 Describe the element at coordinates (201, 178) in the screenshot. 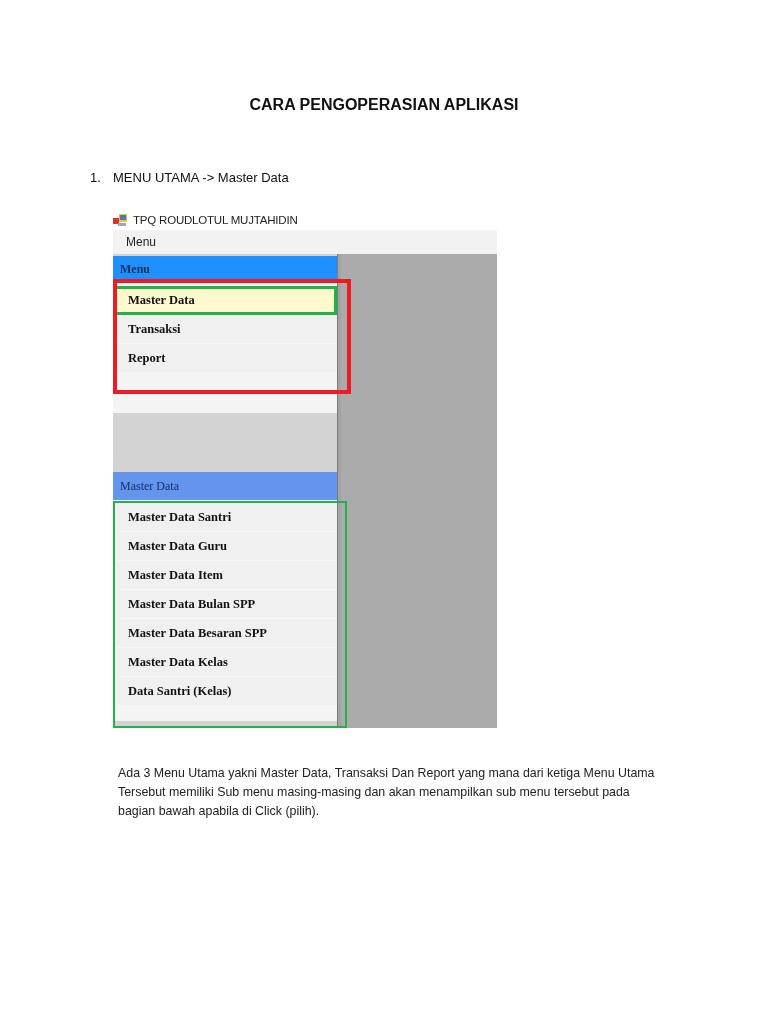

I see `step-heading: MENU UTAMA -> Master Data` at that location.